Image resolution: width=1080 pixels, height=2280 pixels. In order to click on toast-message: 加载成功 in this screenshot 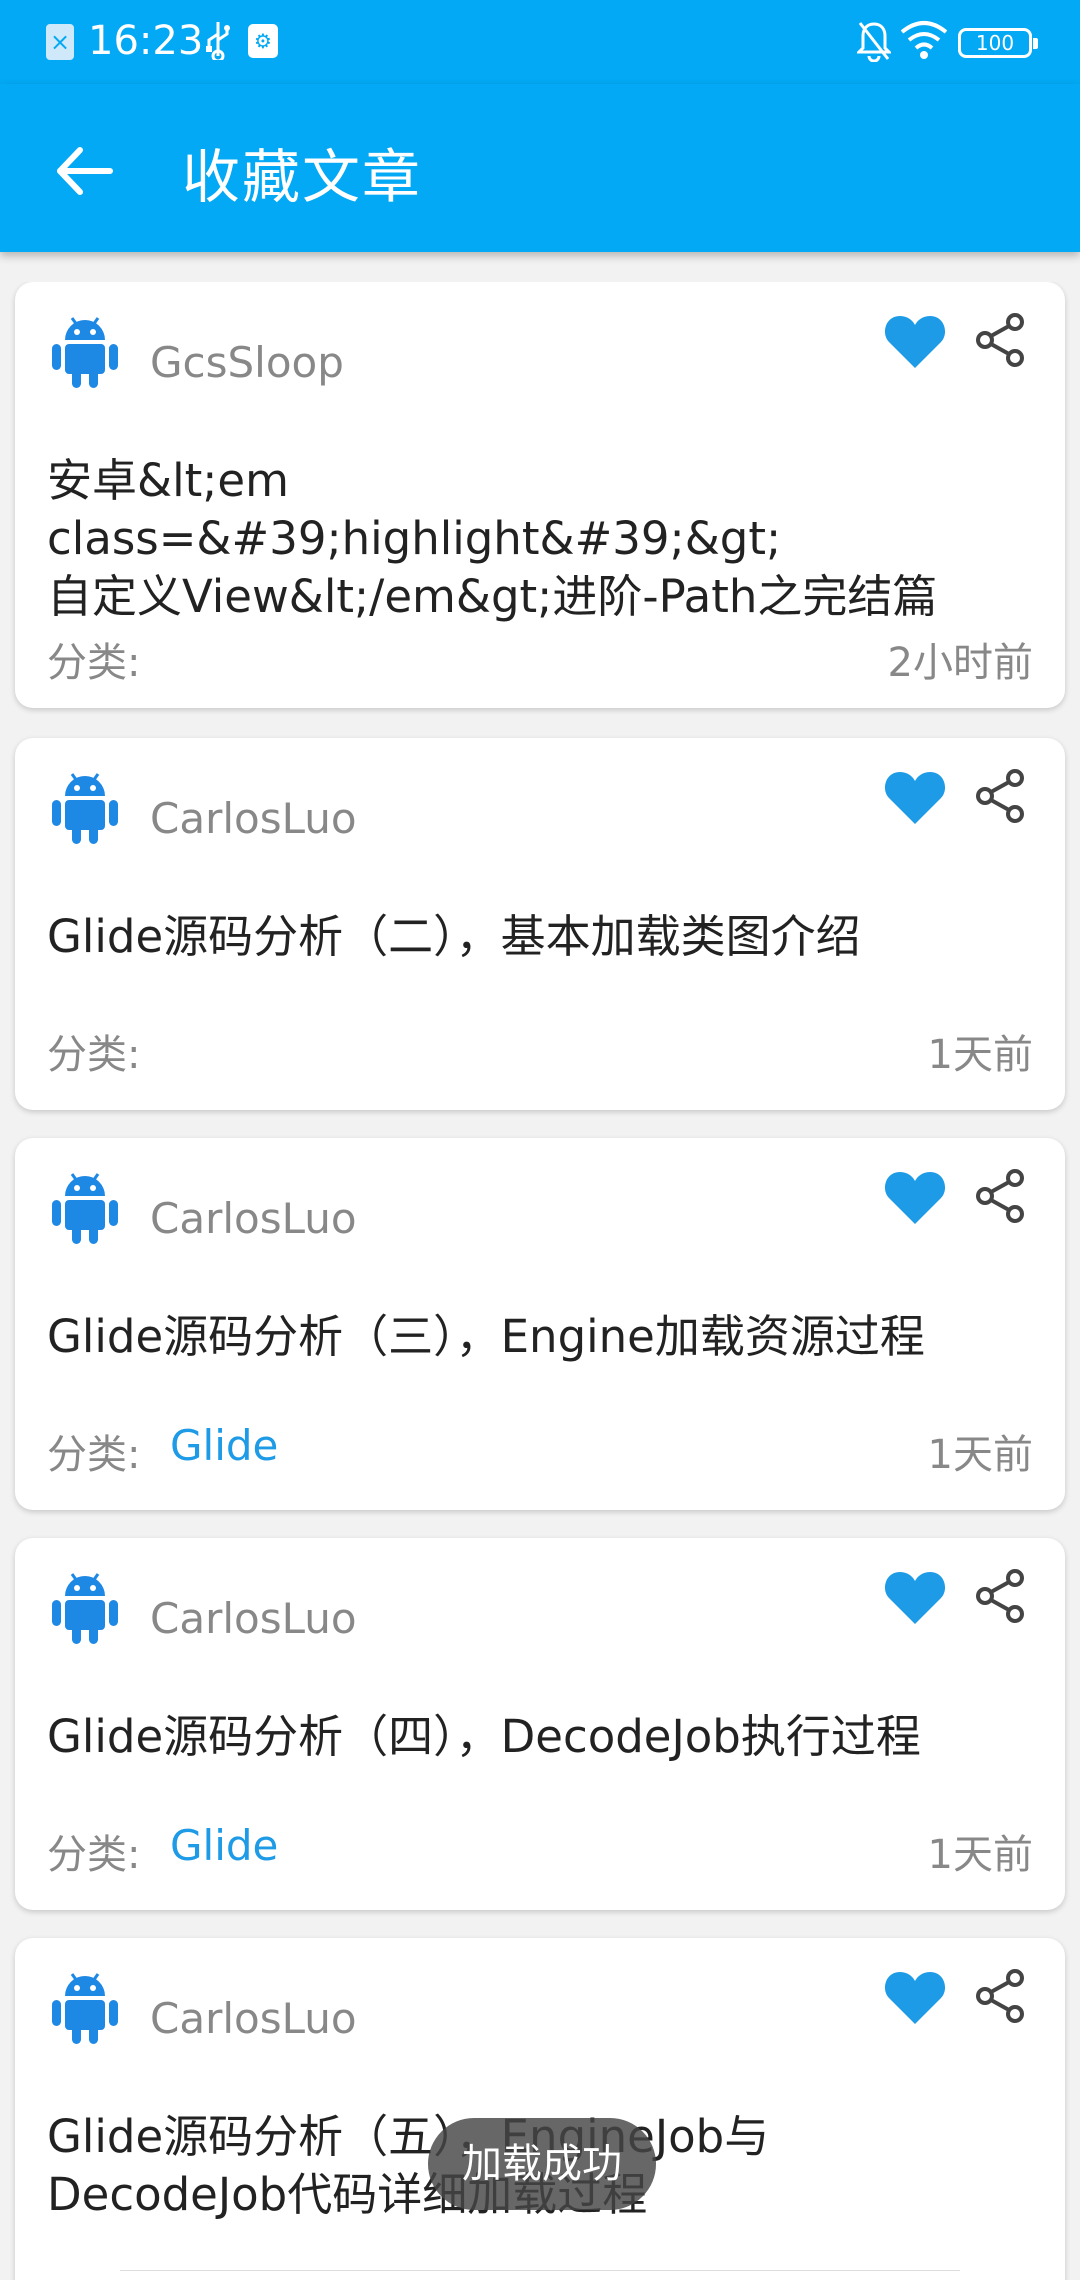, I will do `click(542, 2164)`.